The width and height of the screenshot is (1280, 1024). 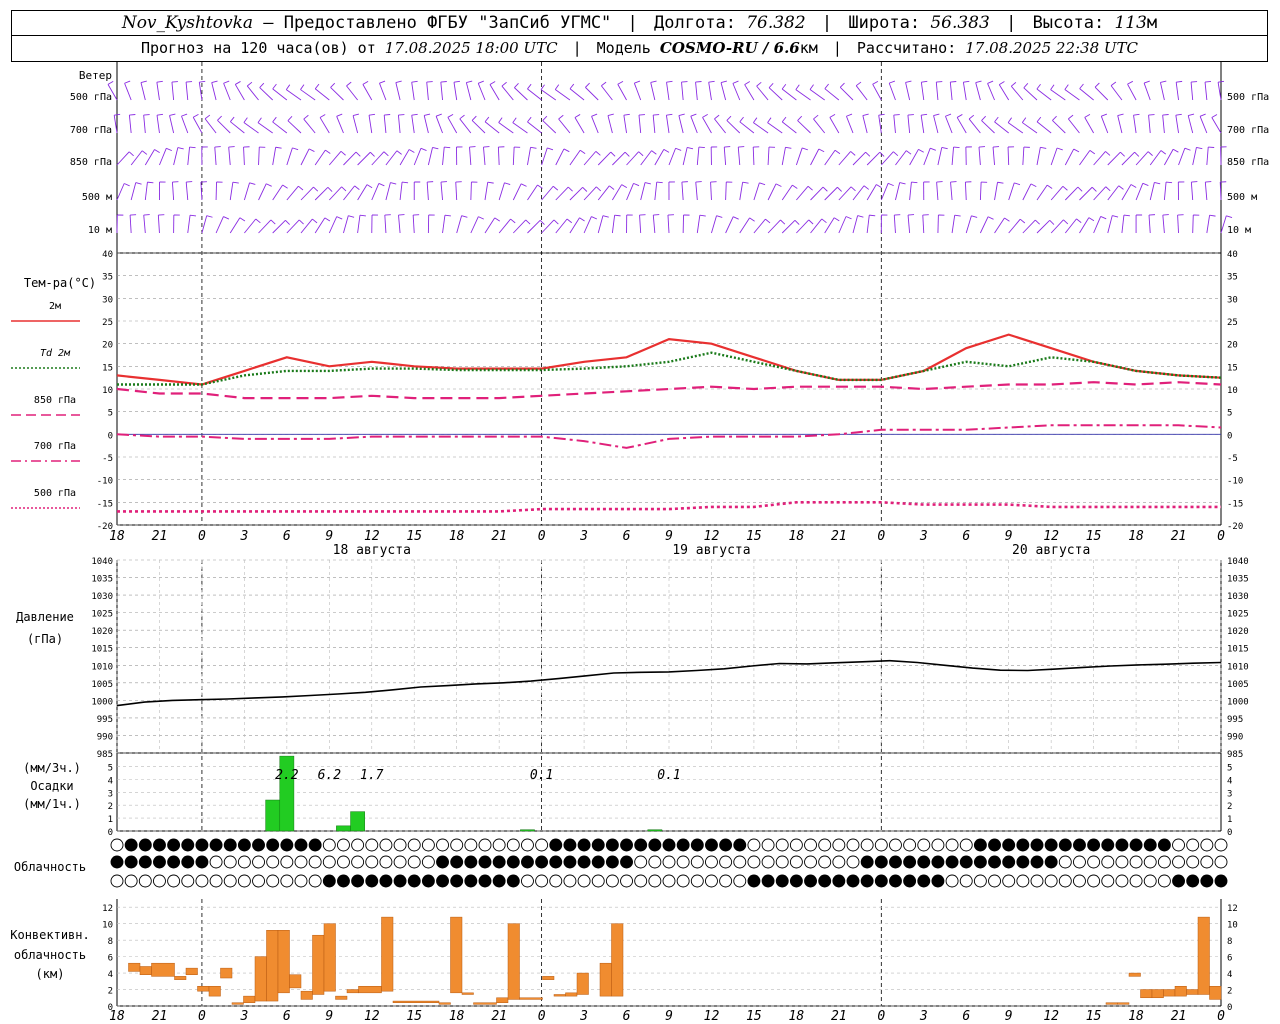 I want to click on precip-ytick-left: 0, so click(x=110, y=833).